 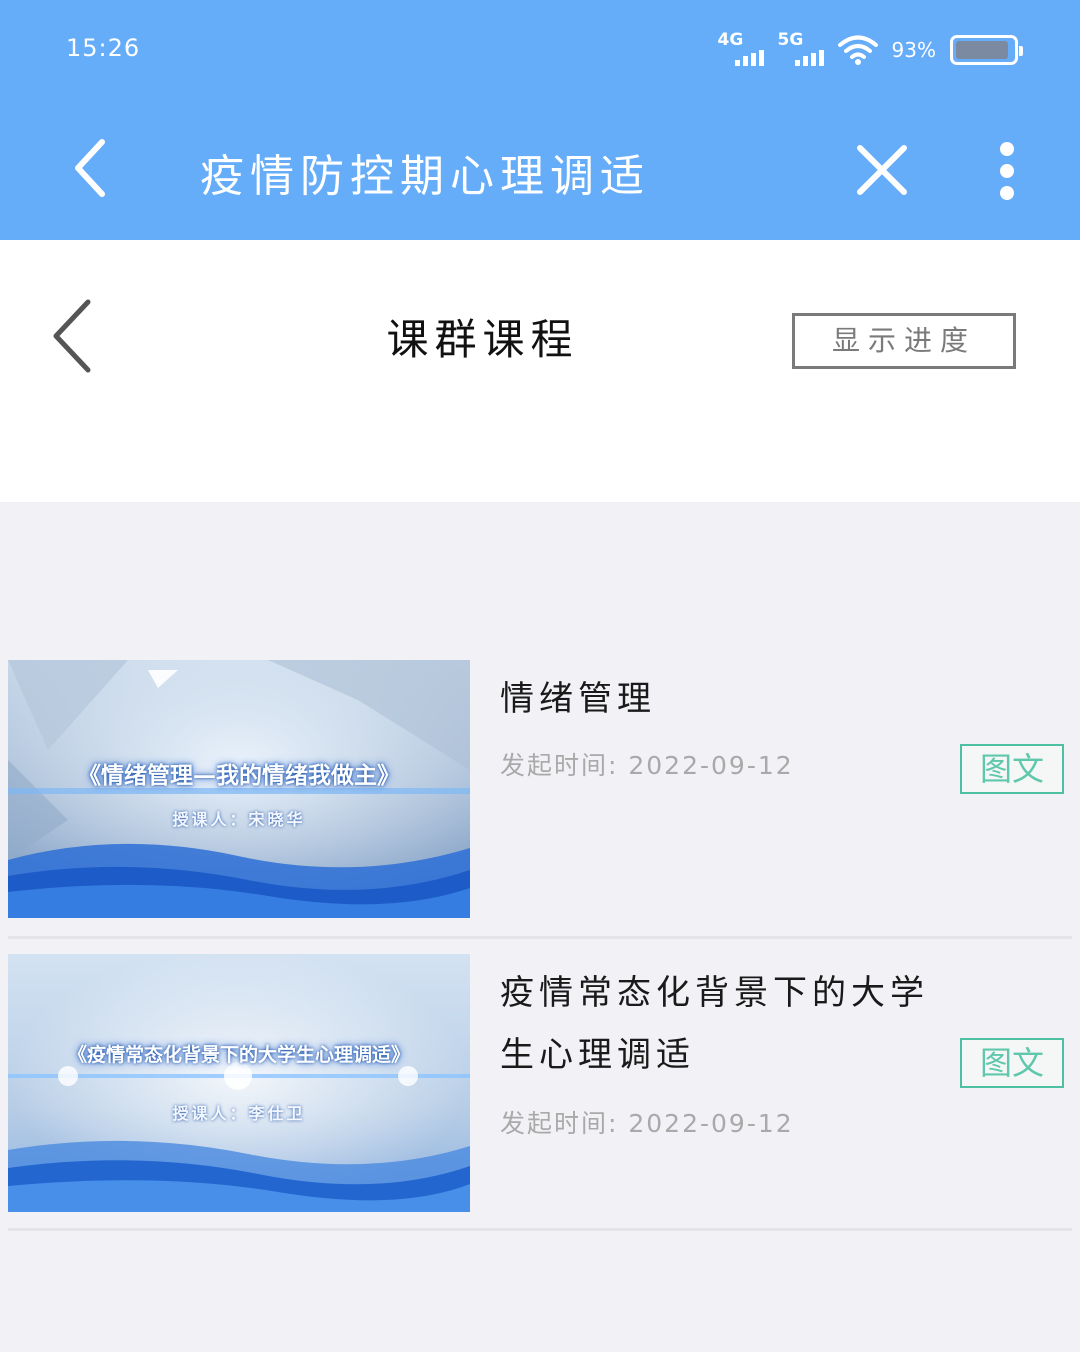 I want to click on signal-5g-icon: 5G, so click(x=801, y=50).